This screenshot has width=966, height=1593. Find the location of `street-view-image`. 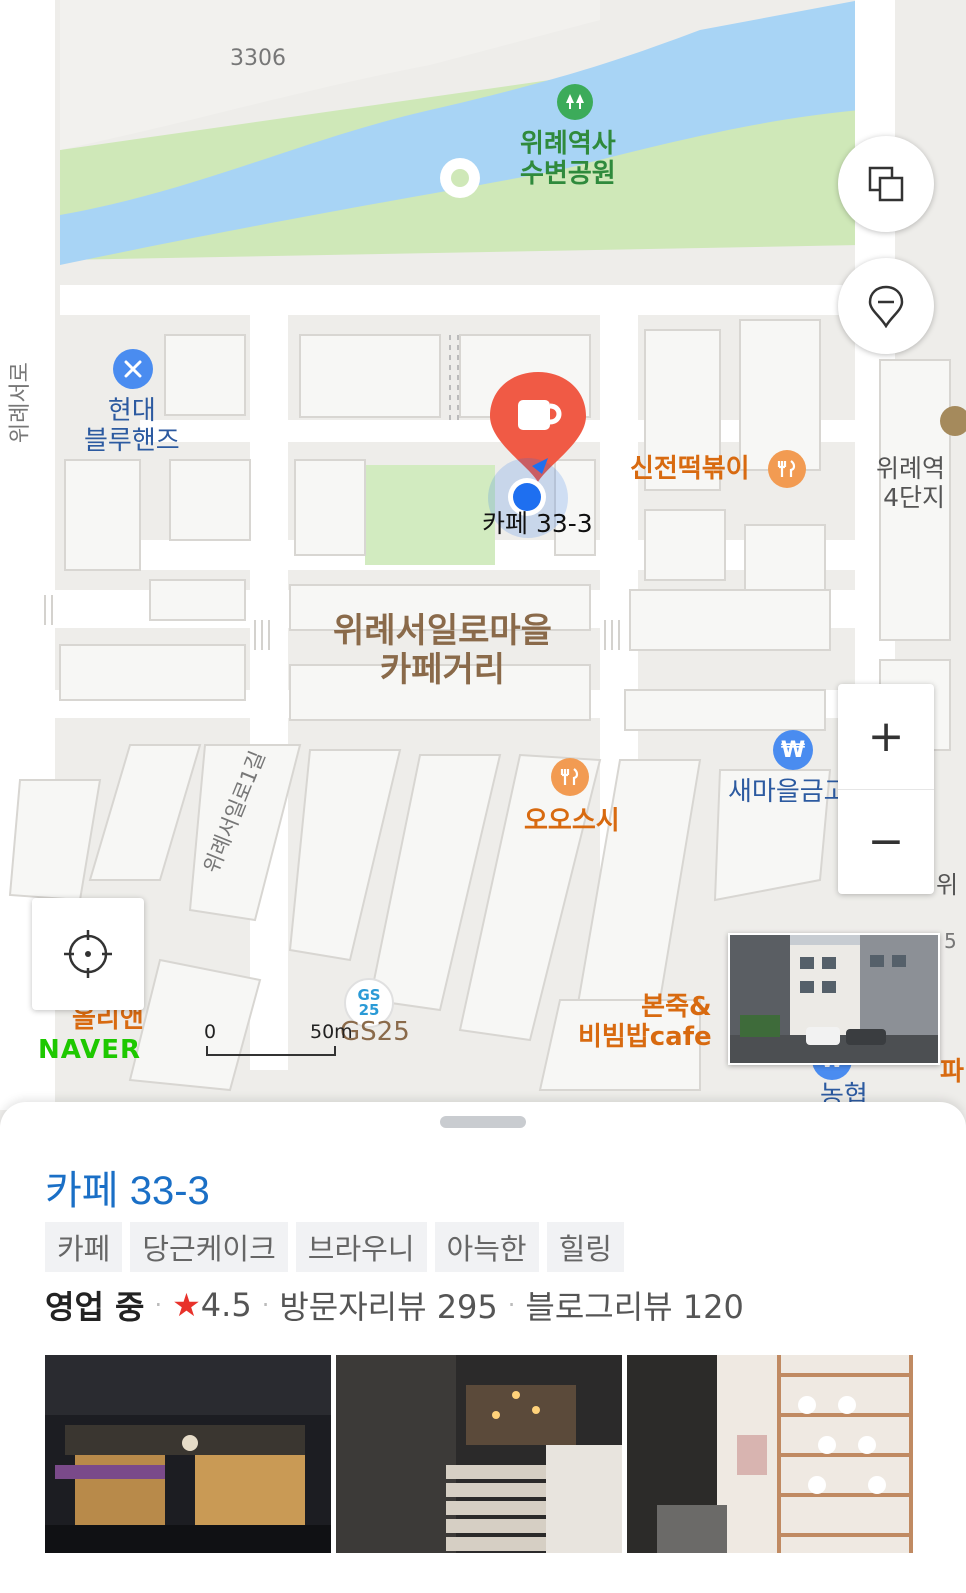

street-view-image is located at coordinates (834, 999).